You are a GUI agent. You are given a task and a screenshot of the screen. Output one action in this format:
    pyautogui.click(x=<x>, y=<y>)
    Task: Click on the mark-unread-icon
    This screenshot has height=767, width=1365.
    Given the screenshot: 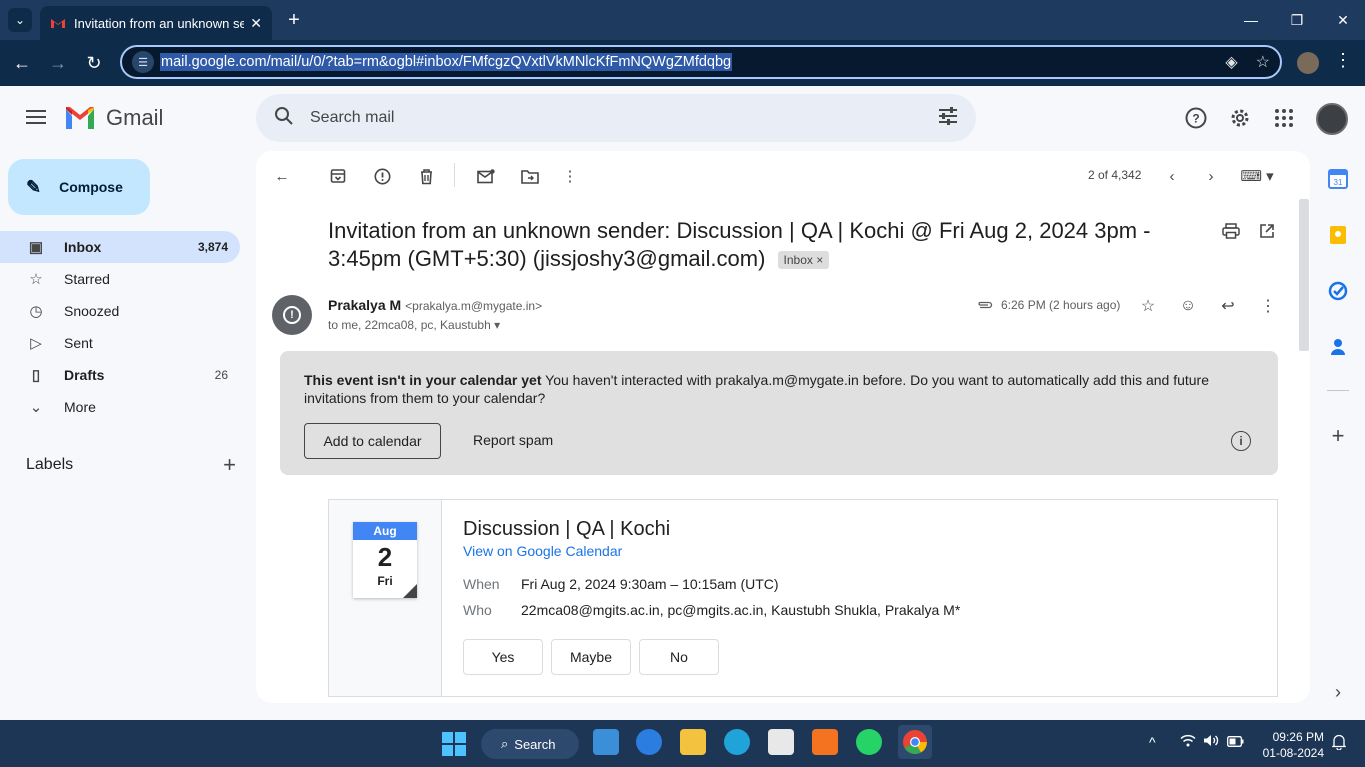 What is the action you would take?
    pyautogui.click(x=486, y=176)
    